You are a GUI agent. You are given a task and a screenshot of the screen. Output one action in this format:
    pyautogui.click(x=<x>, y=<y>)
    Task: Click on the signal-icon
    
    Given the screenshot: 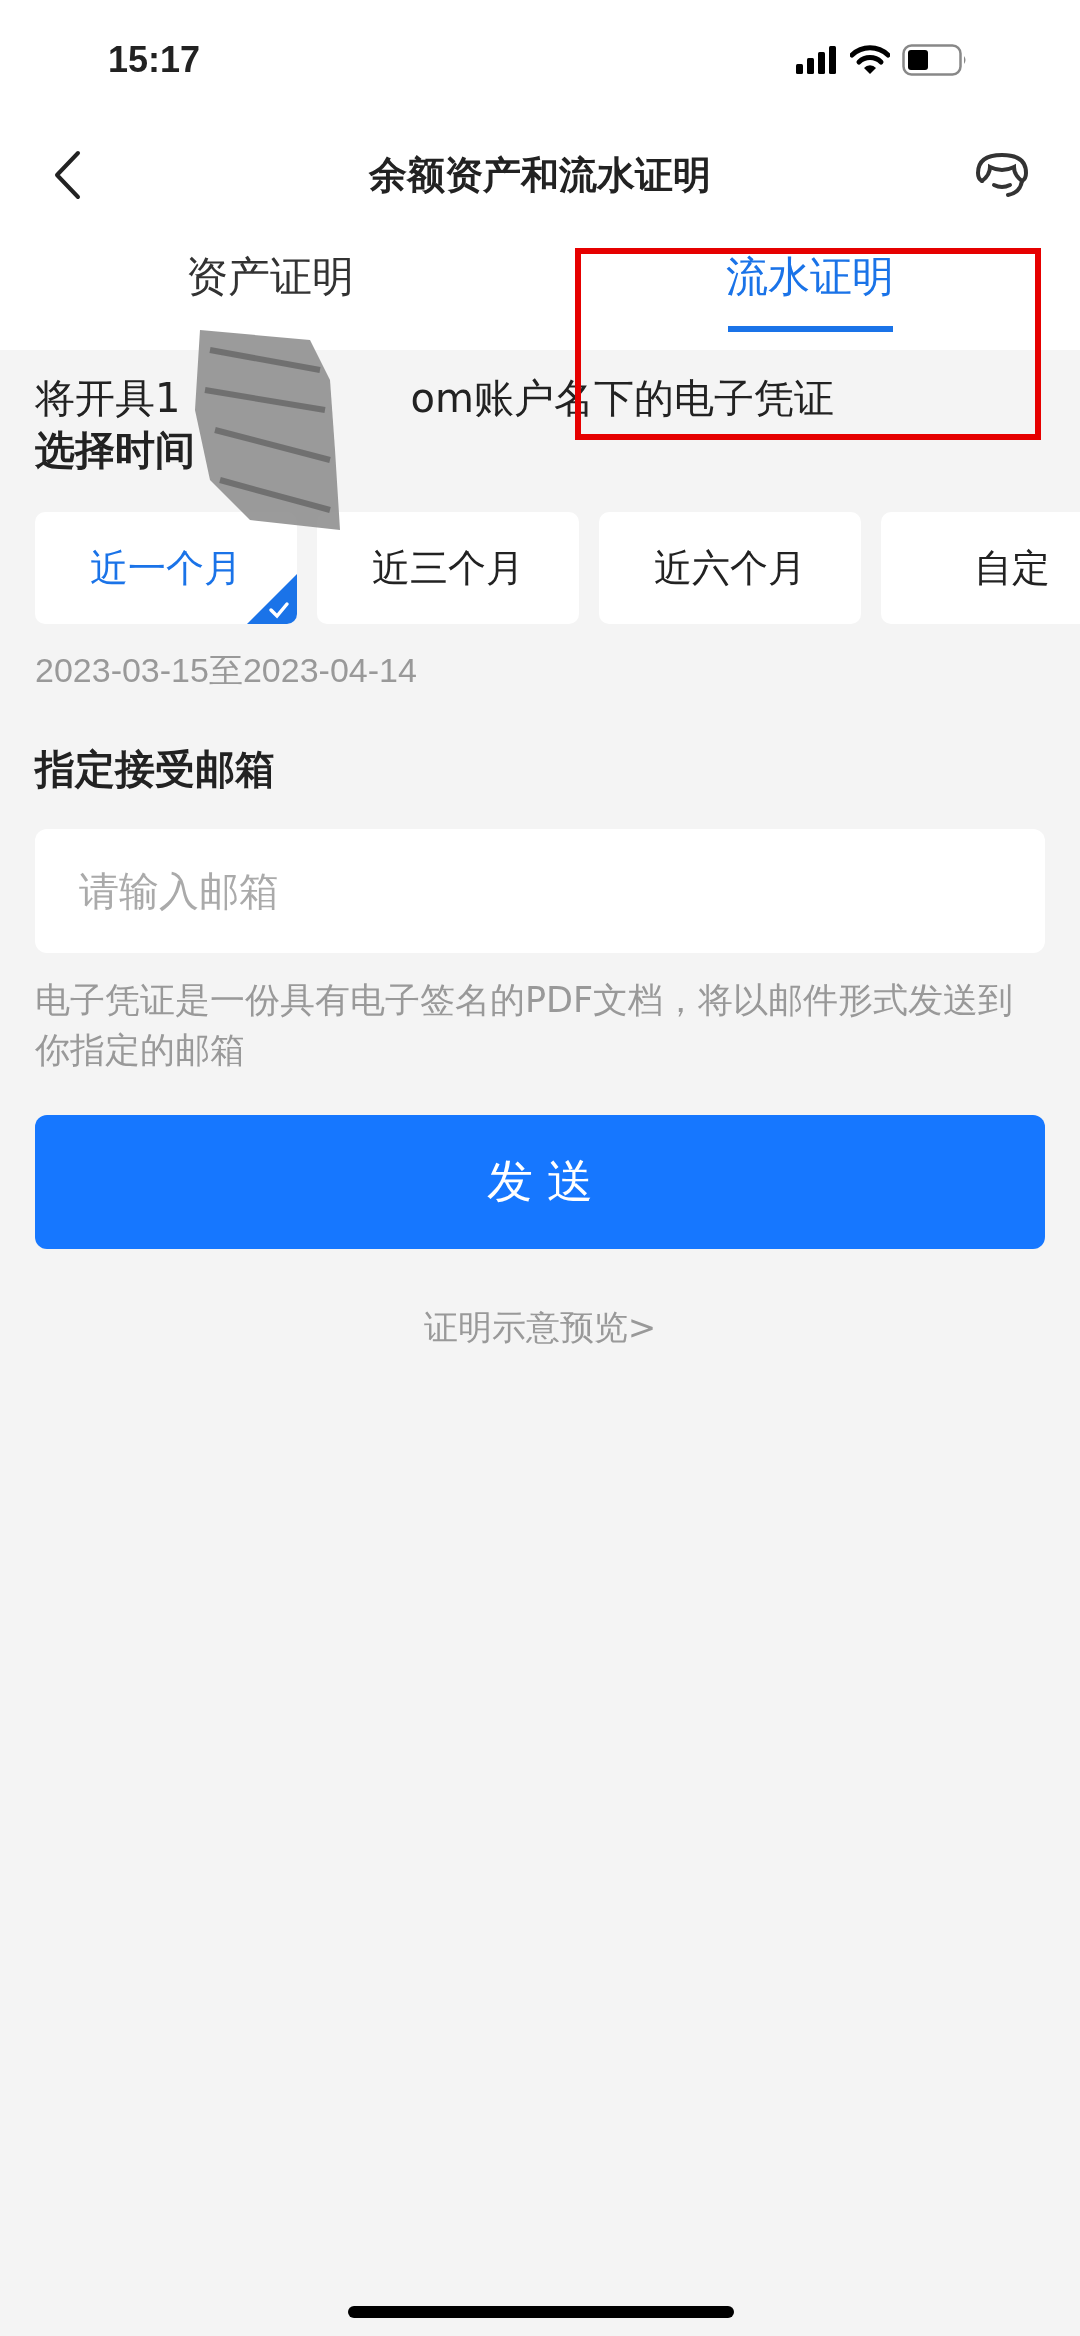 What is the action you would take?
    pyautogui.click(x=817, y=60)
    